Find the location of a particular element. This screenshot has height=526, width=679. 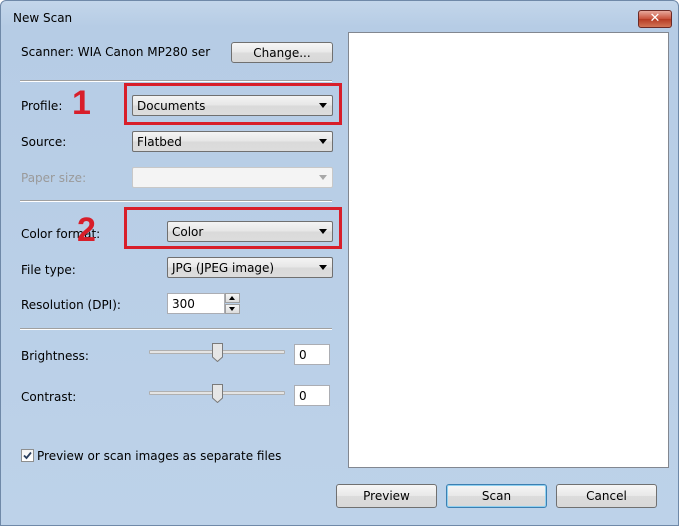

separate-files-label: Preview or scan images as separate files is located at coordinates (159, 456).